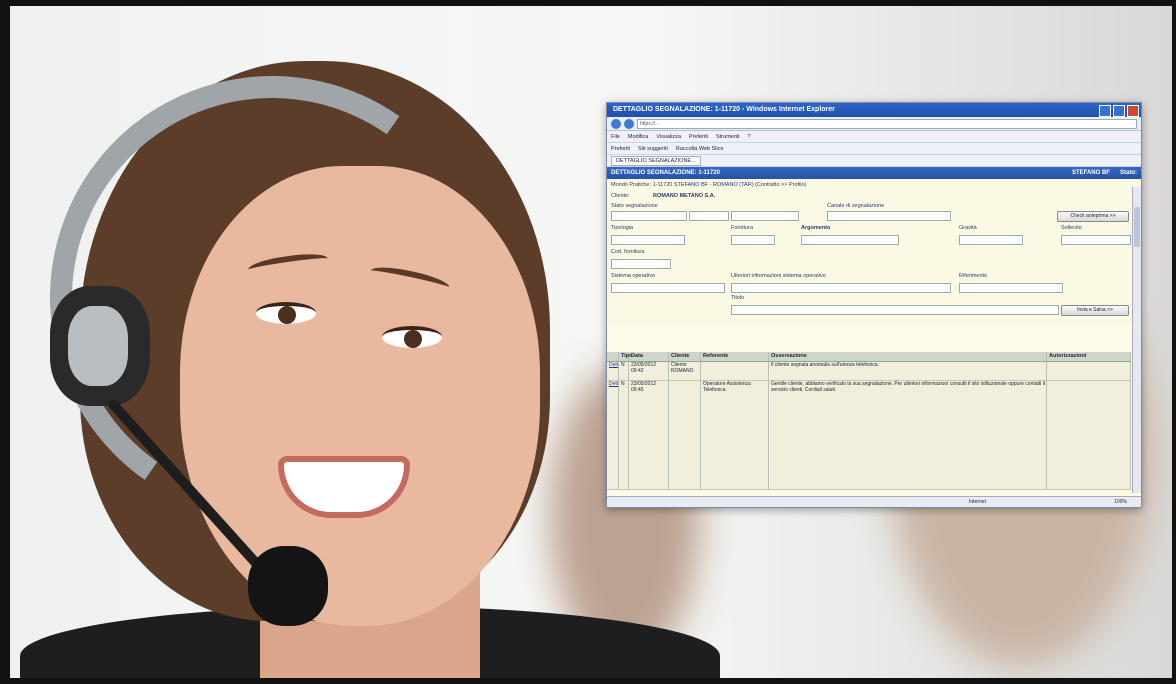 This screenshot has height=684, width=1176. I want to click on canale-radio-group, so click(889, 216).